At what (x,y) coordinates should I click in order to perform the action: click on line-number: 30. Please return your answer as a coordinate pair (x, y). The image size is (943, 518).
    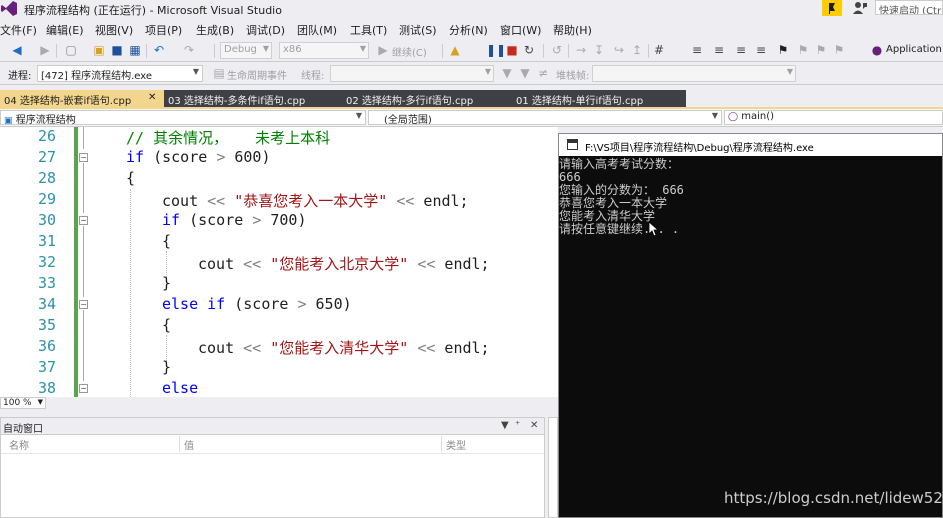
    Looking at the image, I should click on (46, 220).